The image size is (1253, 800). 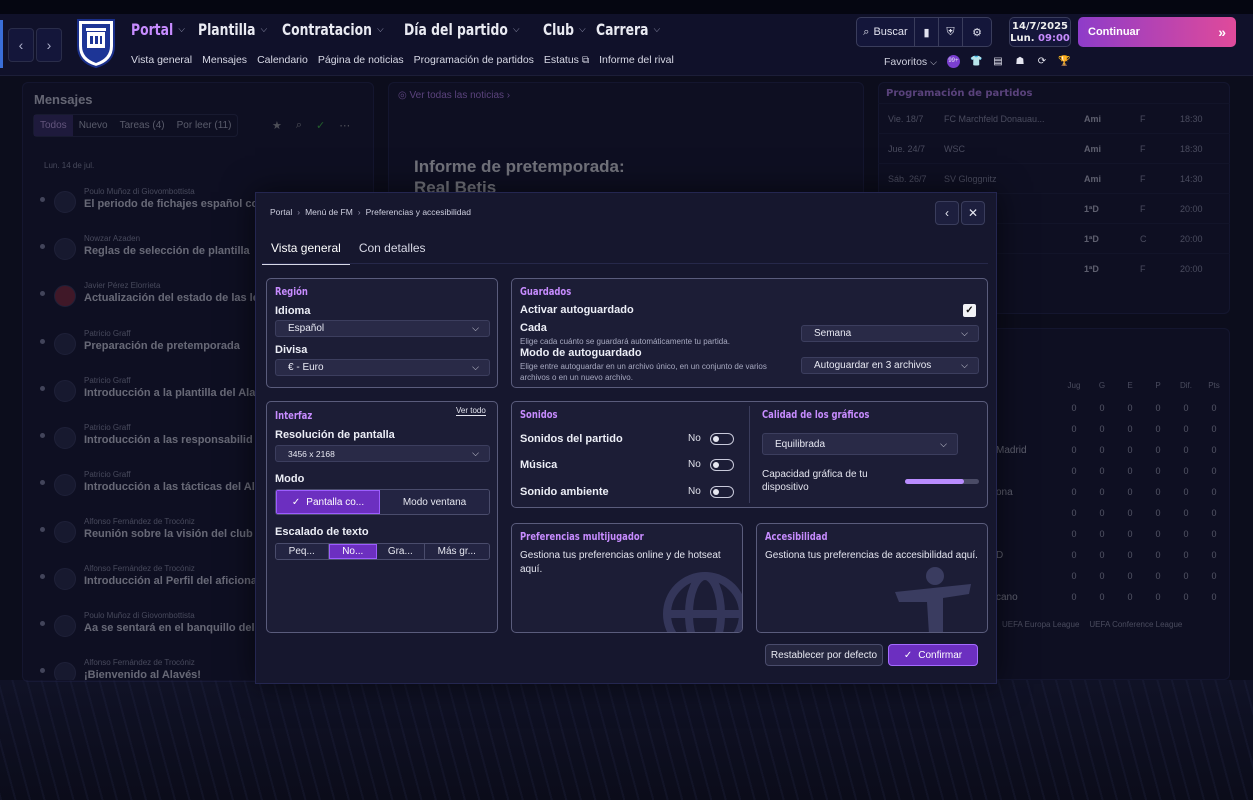 I want to click on nav-contratacion: Contratacion ⌵, so click(x=333, y=29).